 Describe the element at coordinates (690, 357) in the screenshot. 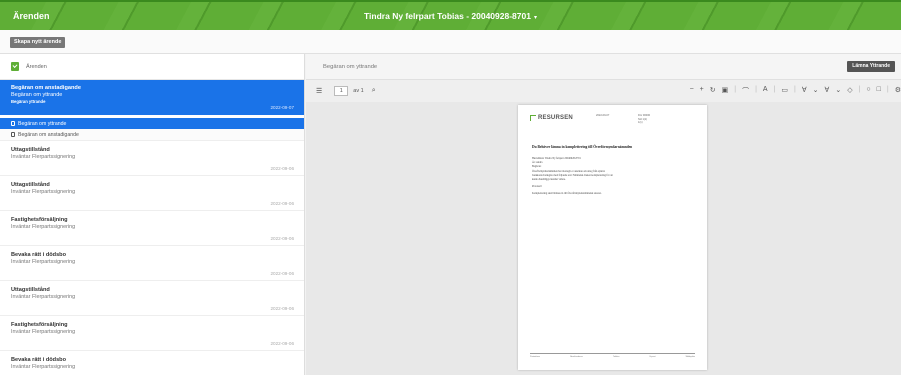

I see `footer-column: Webbplats` at that location.